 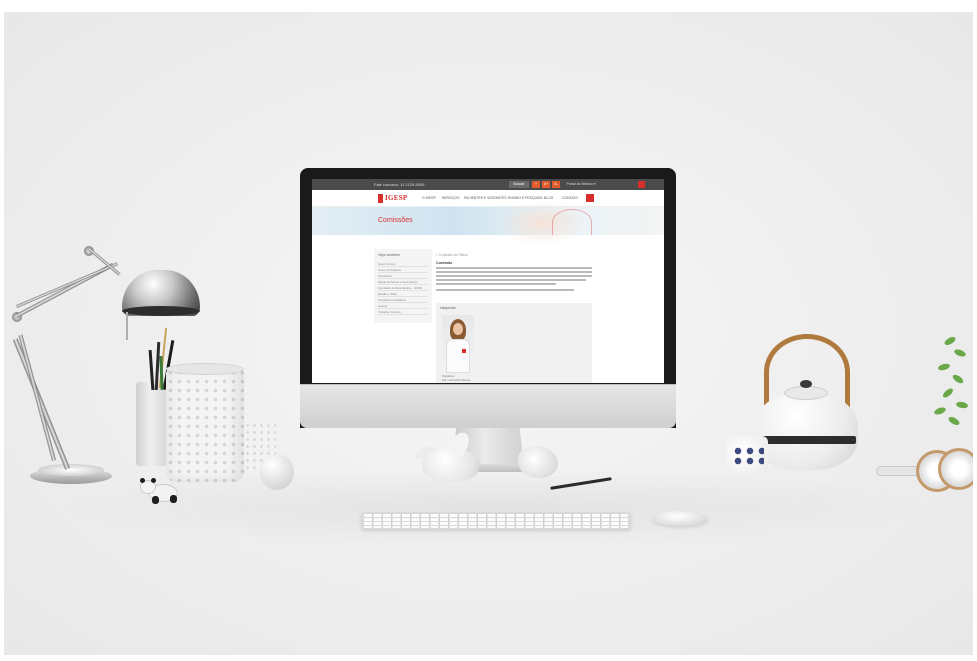 I want to click on sidebar-item: Comissão de Ética Médica – SGPE, so click(x=403, y=288).